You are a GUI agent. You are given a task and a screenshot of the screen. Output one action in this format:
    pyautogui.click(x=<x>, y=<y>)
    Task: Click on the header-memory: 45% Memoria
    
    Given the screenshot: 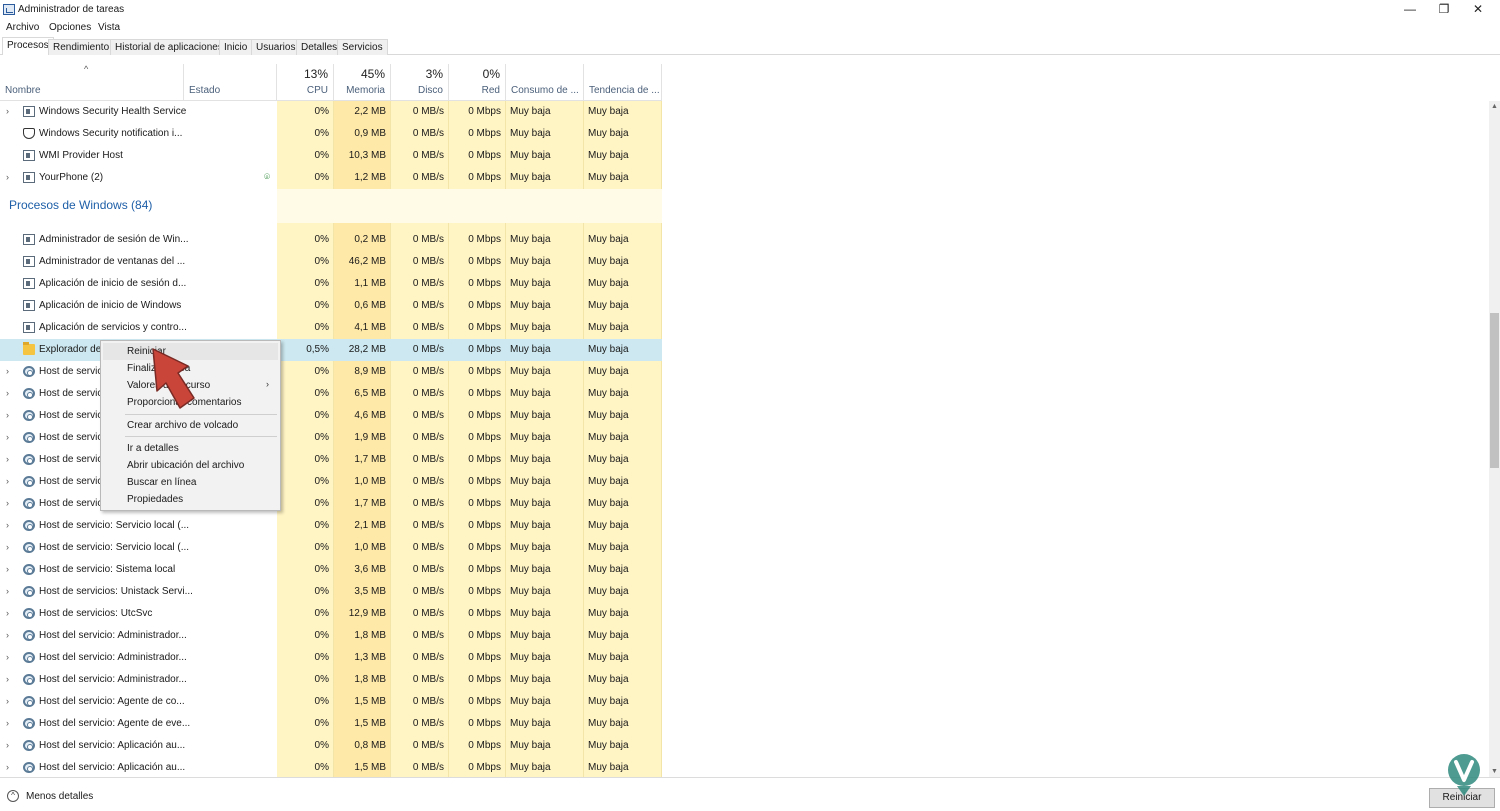 What is the action you would take?
    pyautogui.click(x=362, y=82)
    